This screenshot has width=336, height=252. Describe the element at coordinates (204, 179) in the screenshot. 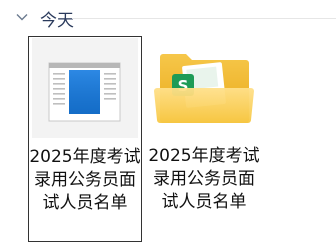

I see `folder-name-label: 2025年度考试录用公务员面试人员名单` at that location.